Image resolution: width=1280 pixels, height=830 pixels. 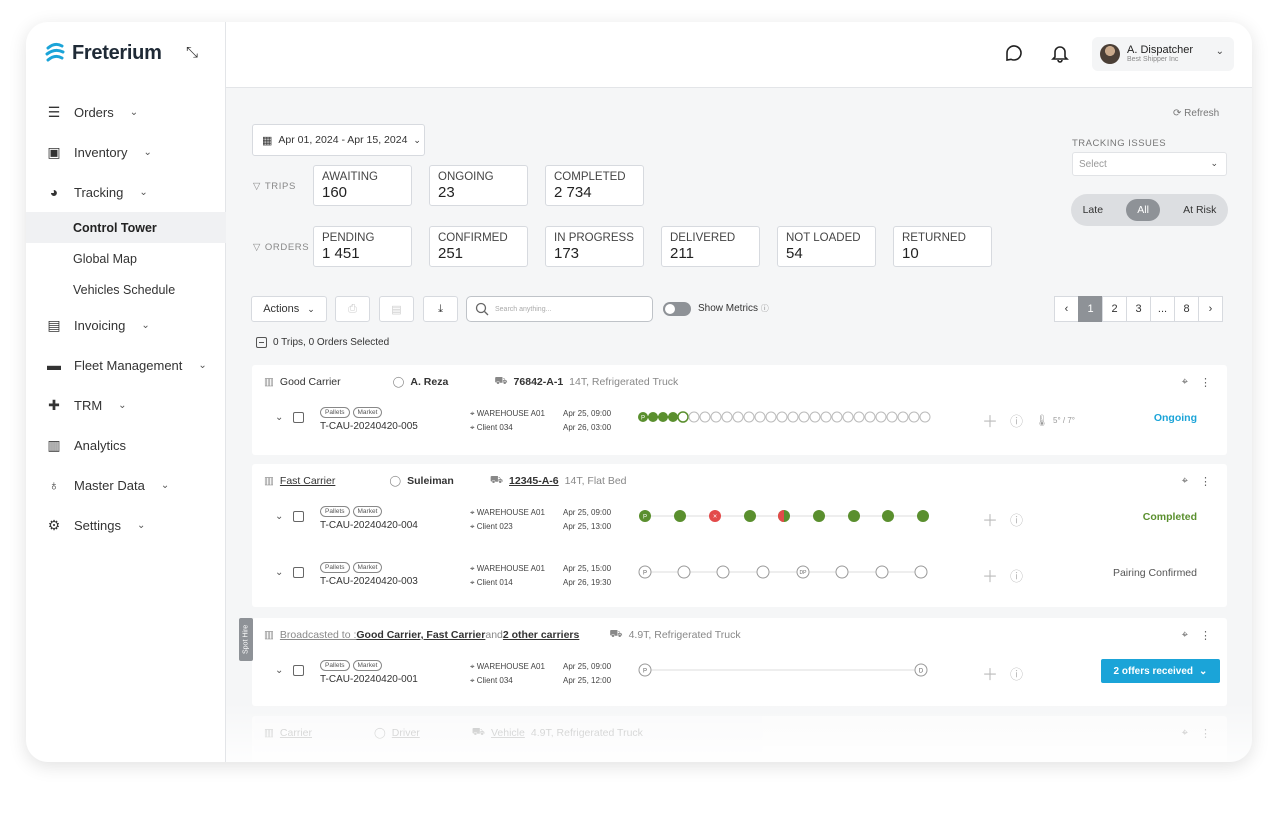 What do you see at coordinates (97, 525) in the screenshot?
I see `sidebar-item-label: Settings` at bounding box center [97, 525].